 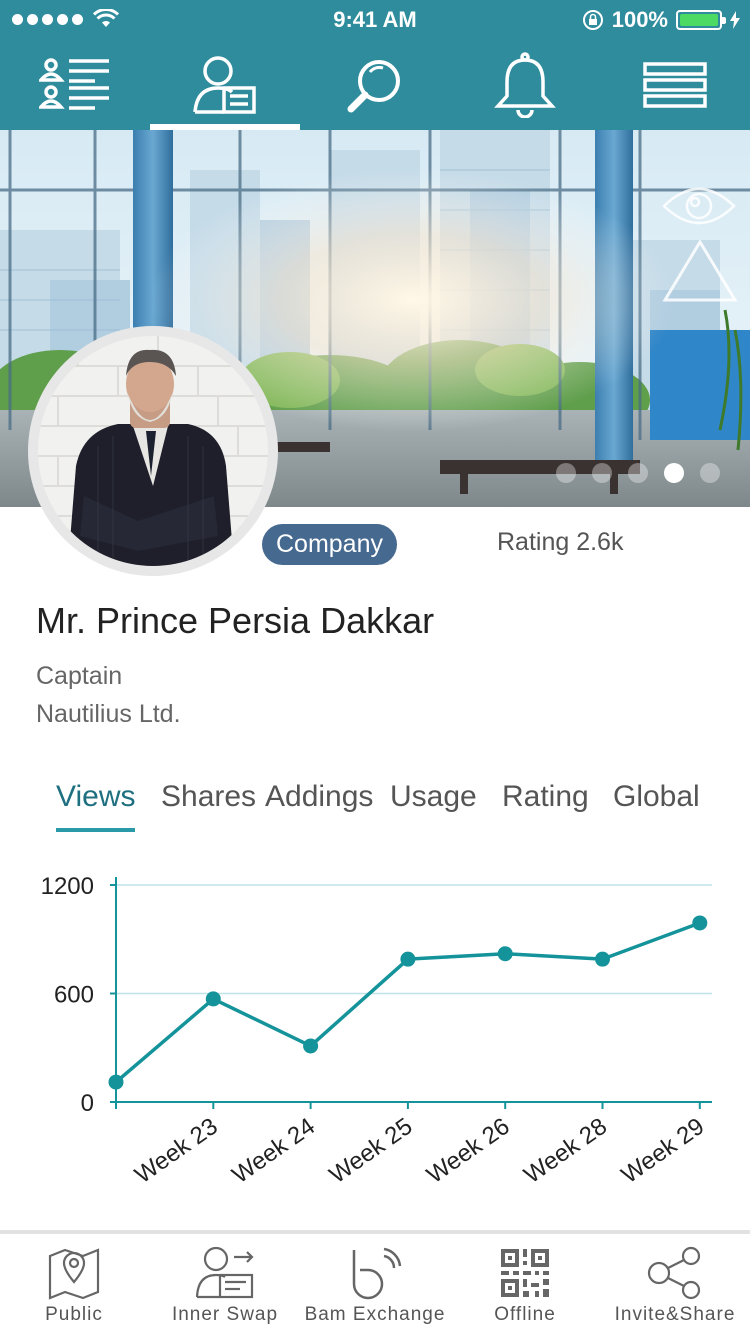 I want to click on menu-icon, so click(x=675, y=85).